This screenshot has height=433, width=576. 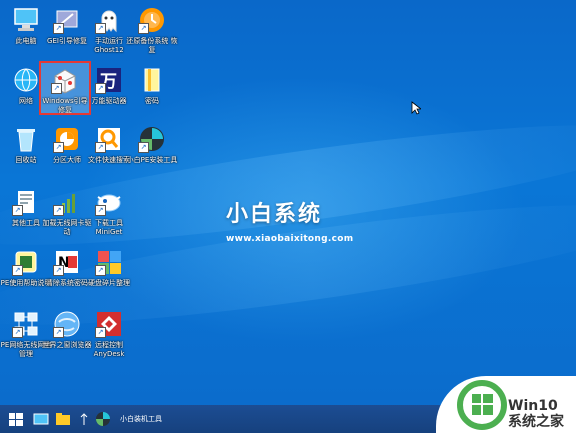 I want to click on tools-icon: ↗, so click(x=26, y=202).